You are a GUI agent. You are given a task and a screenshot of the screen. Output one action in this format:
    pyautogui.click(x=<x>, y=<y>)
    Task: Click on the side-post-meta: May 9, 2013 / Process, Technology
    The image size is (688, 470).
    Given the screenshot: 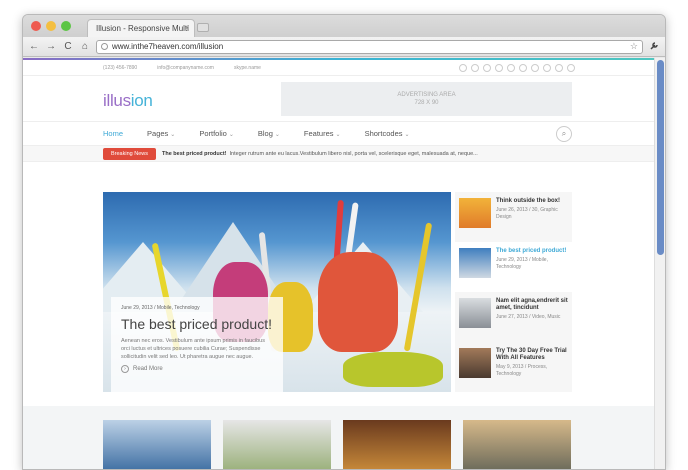 What is the action you would take?
    pyautogui.click(x=522, y=370)
    